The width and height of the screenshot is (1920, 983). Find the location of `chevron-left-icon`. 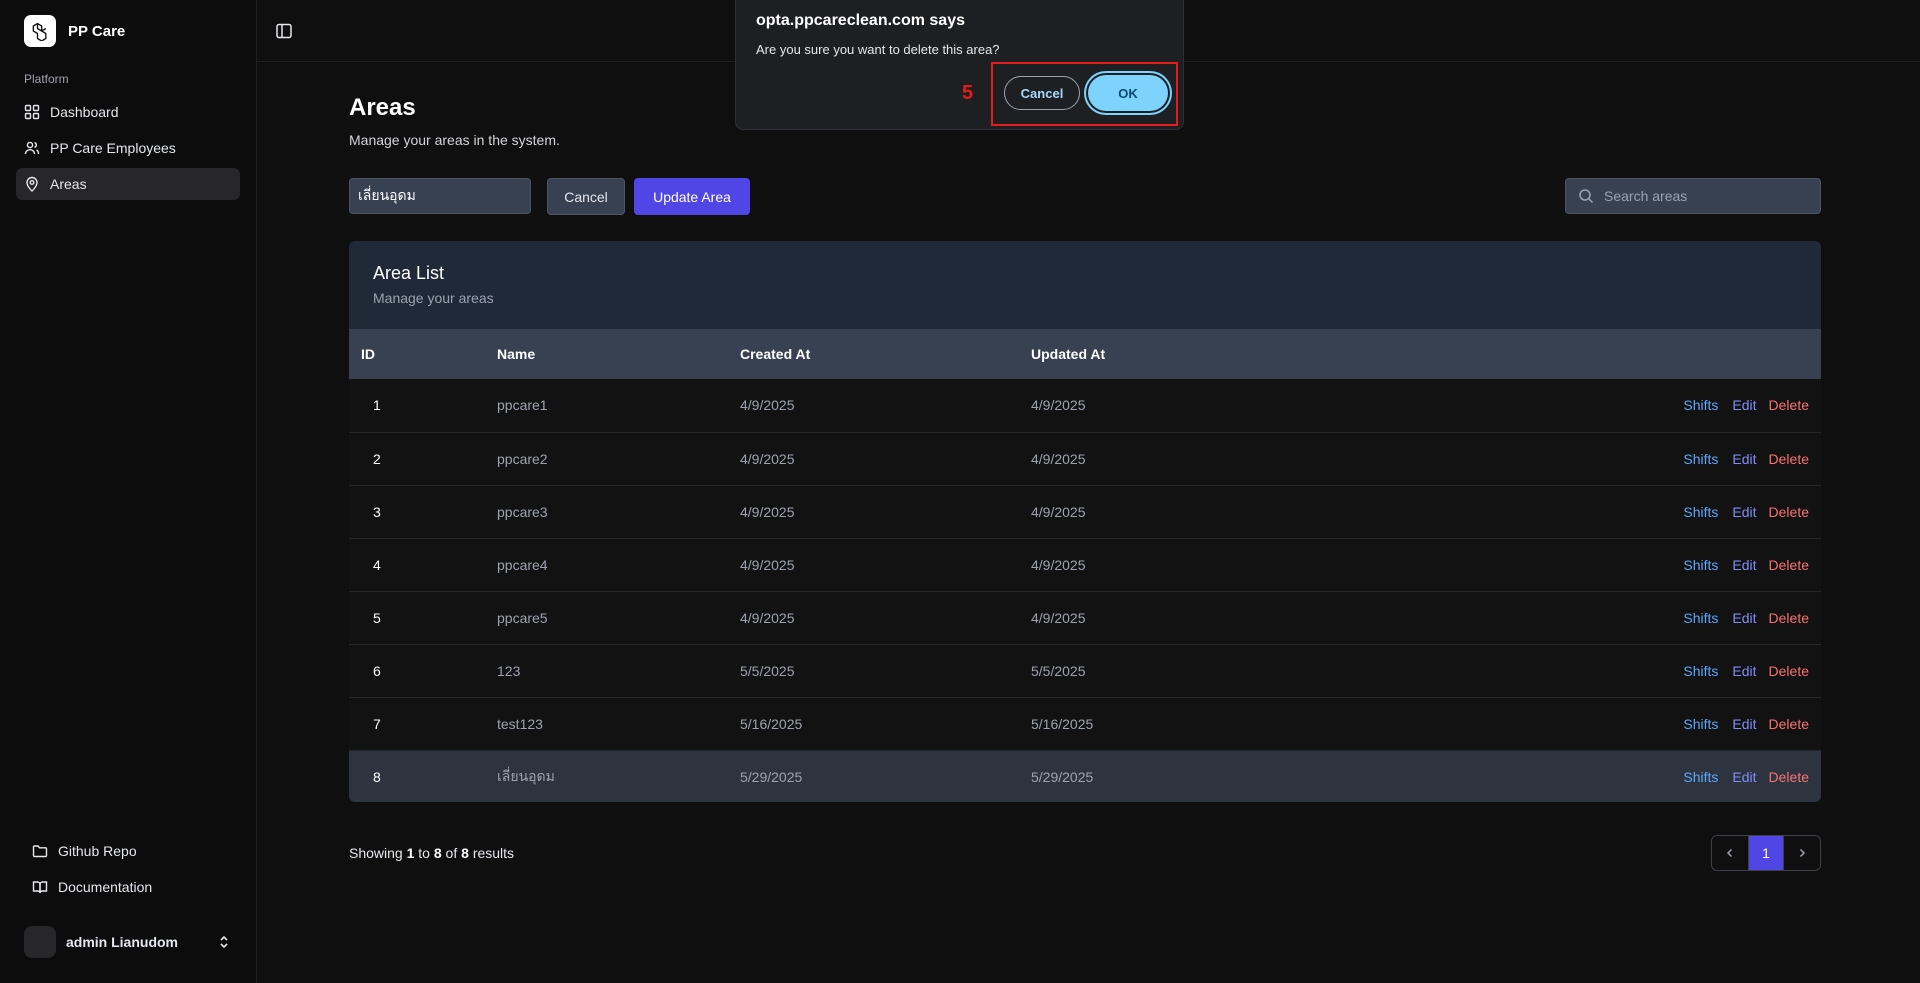

chevron-left-icon is located at coordinates (1729, 853).